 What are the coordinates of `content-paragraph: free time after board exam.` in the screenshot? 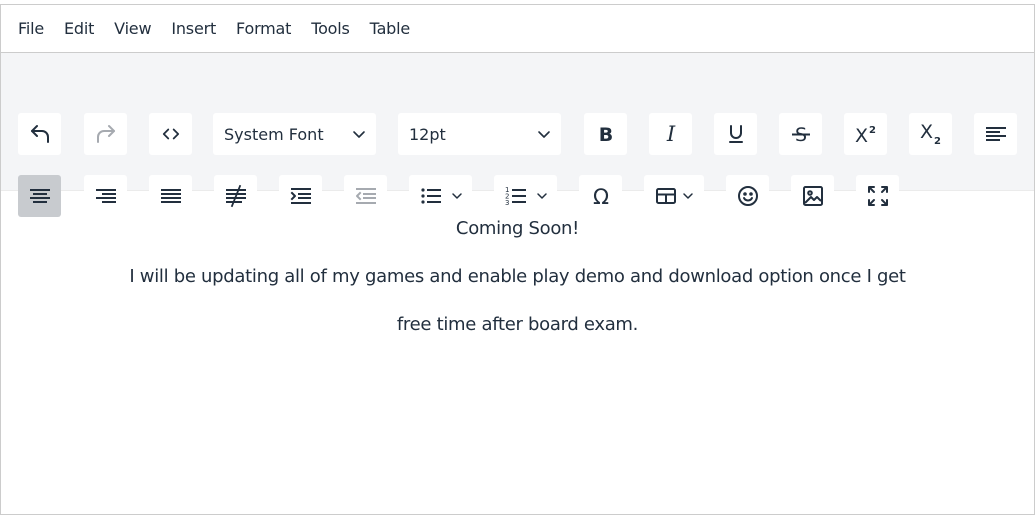 It's located at (517, 324).